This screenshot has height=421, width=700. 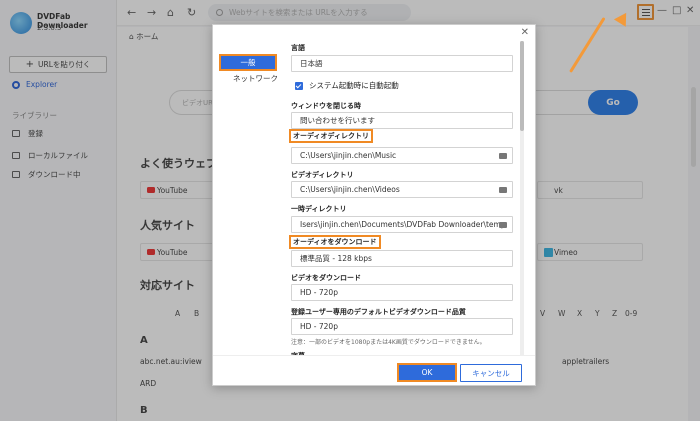 What do you see at coordinates (319, 292) in the screenshot?
I see `video-quality-value: HD - 720p` at bounding box center [319, 292].